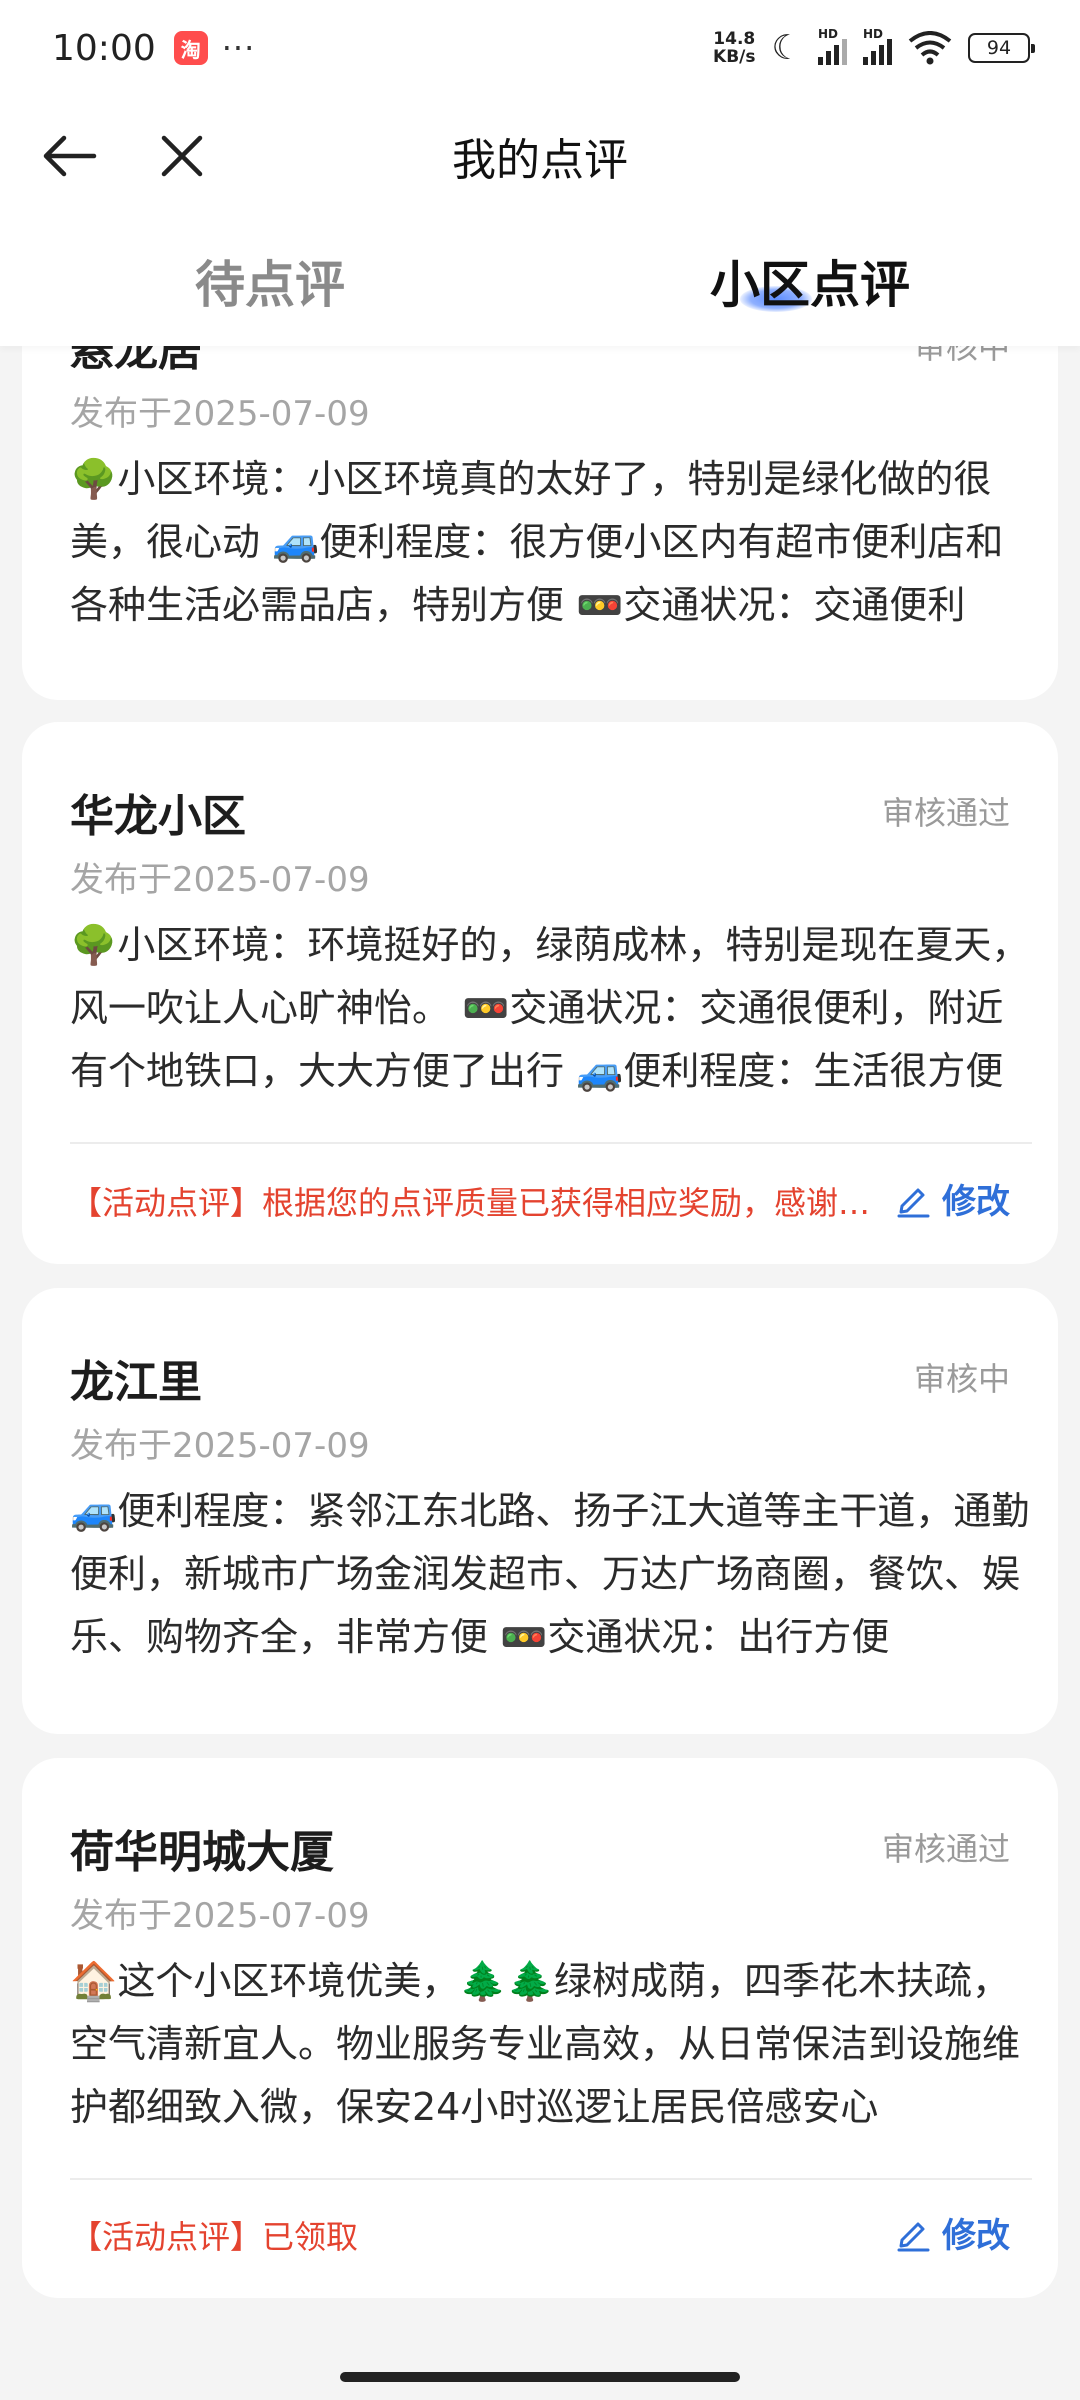 Image resolution: width=1080 pixels, height=2400 pixels. What do you see at coordinates (480, 1203) in the screenshot?
I see `activity-reward-text: 【活动点评】根据您的点评质量已获得相应奖励，感谢参与` at bounding box center [480, 1203].